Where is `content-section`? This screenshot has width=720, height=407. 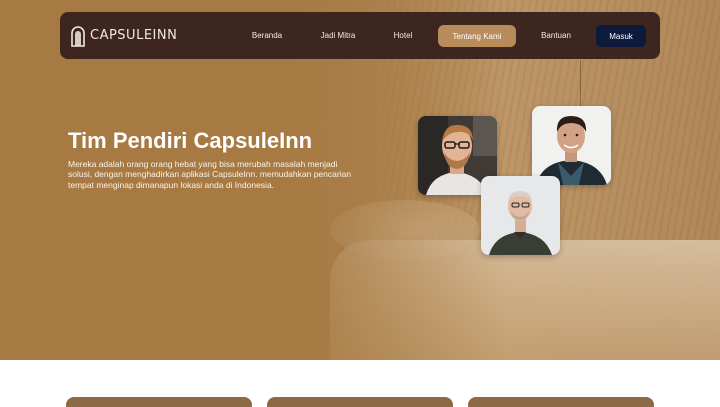
content-section is located at coordinates (360, 383).